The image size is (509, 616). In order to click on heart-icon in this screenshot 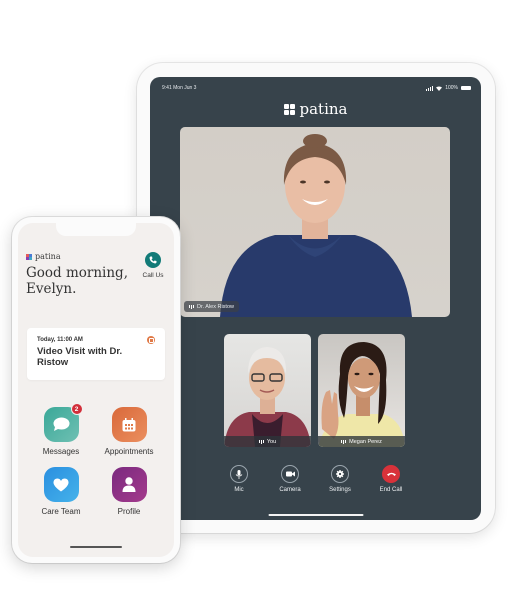, I will do `click(61, 484)`.